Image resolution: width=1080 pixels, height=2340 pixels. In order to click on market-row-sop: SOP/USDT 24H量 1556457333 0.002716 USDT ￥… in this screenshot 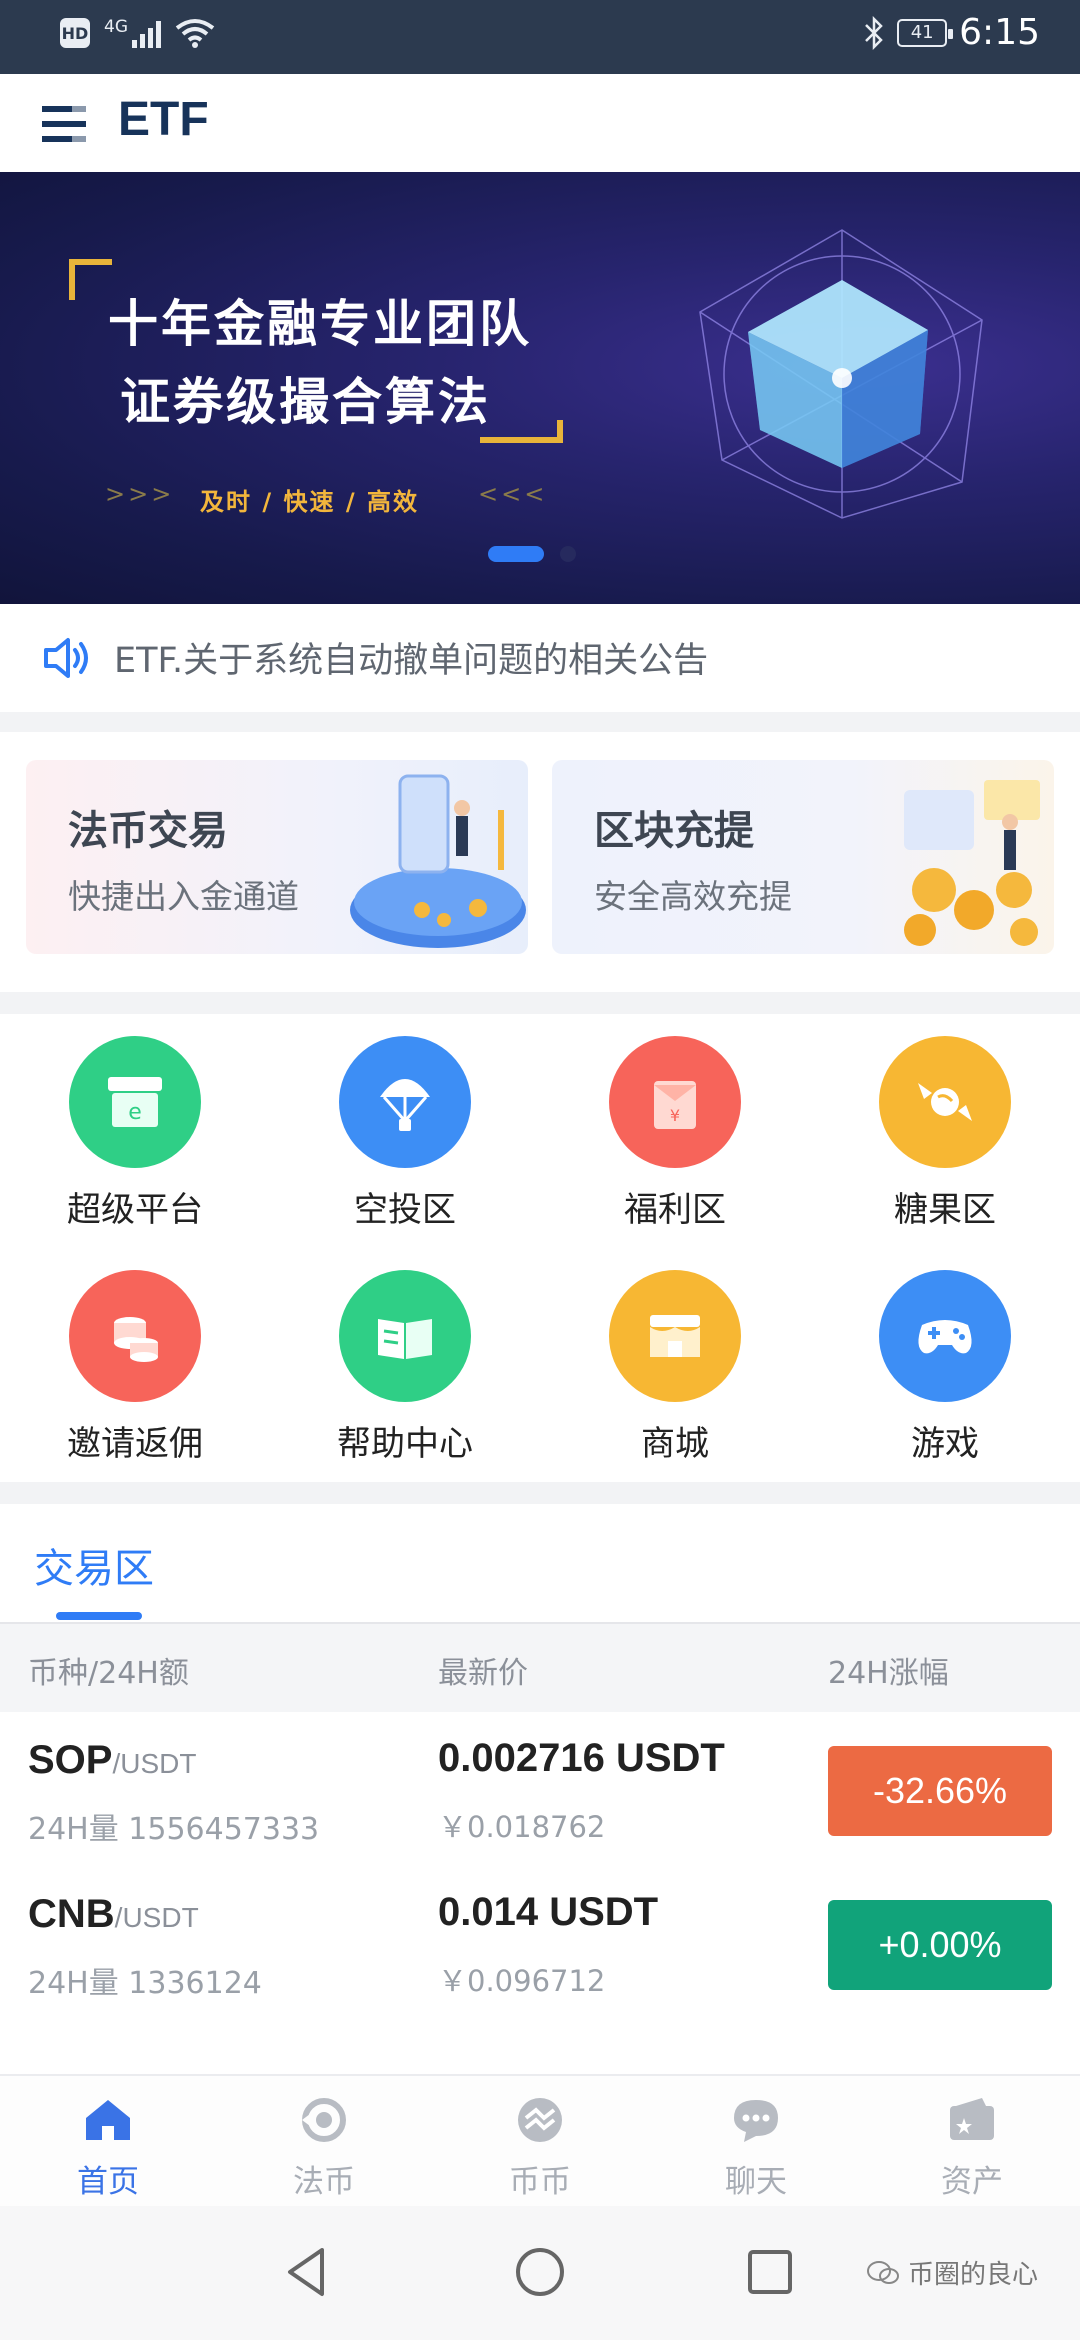, I will do `click(540, 1789)`.